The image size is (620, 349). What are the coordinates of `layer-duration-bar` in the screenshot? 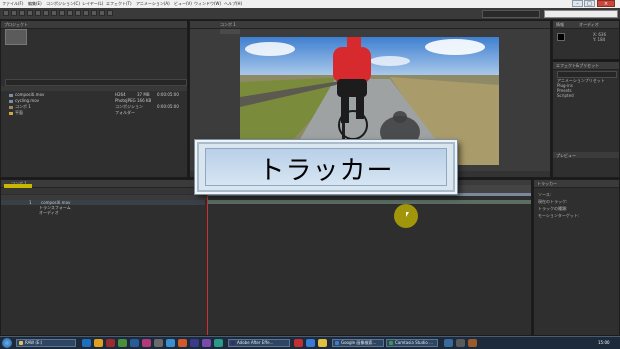 It's located at (369, 202).